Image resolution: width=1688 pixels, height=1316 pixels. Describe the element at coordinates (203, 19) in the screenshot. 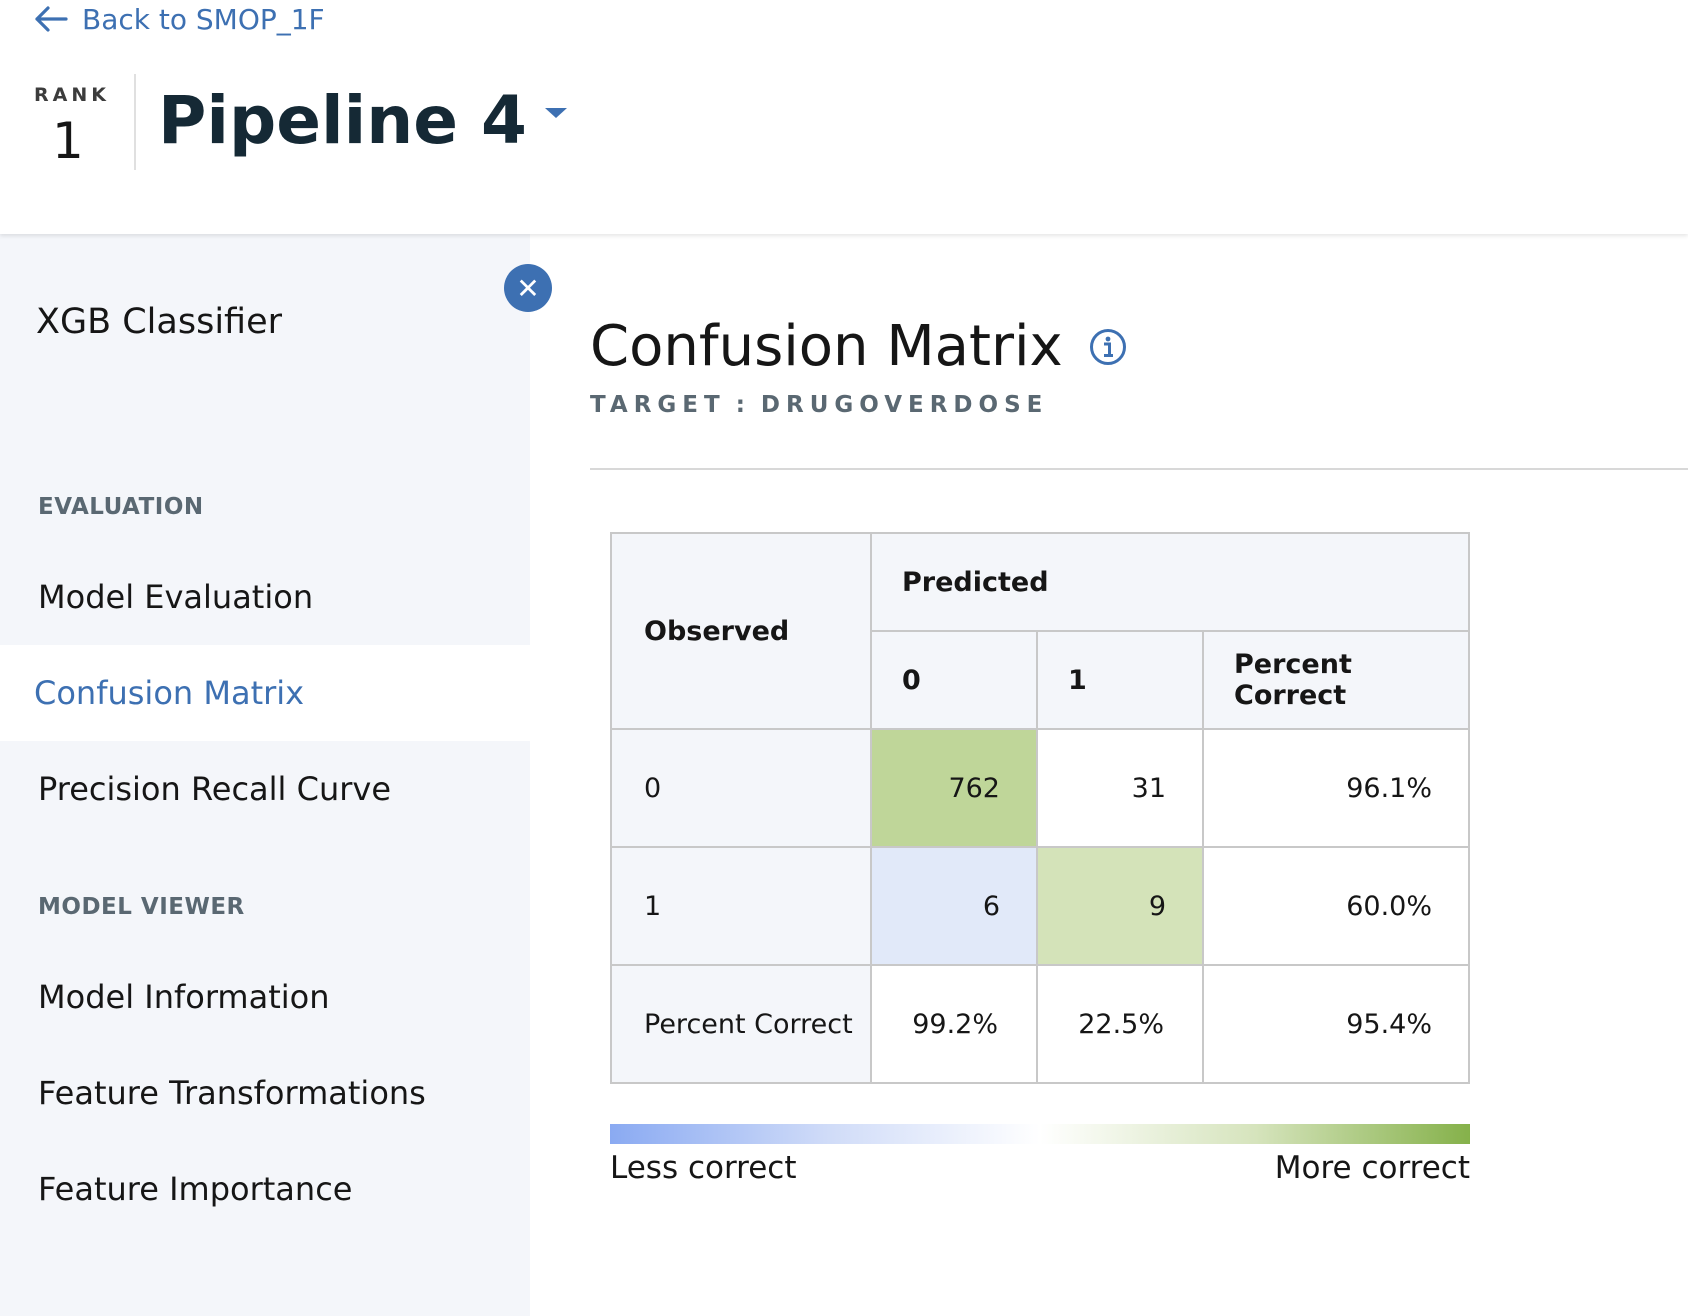

I see `back-link-label: Back to SMOP_1F` at that location.